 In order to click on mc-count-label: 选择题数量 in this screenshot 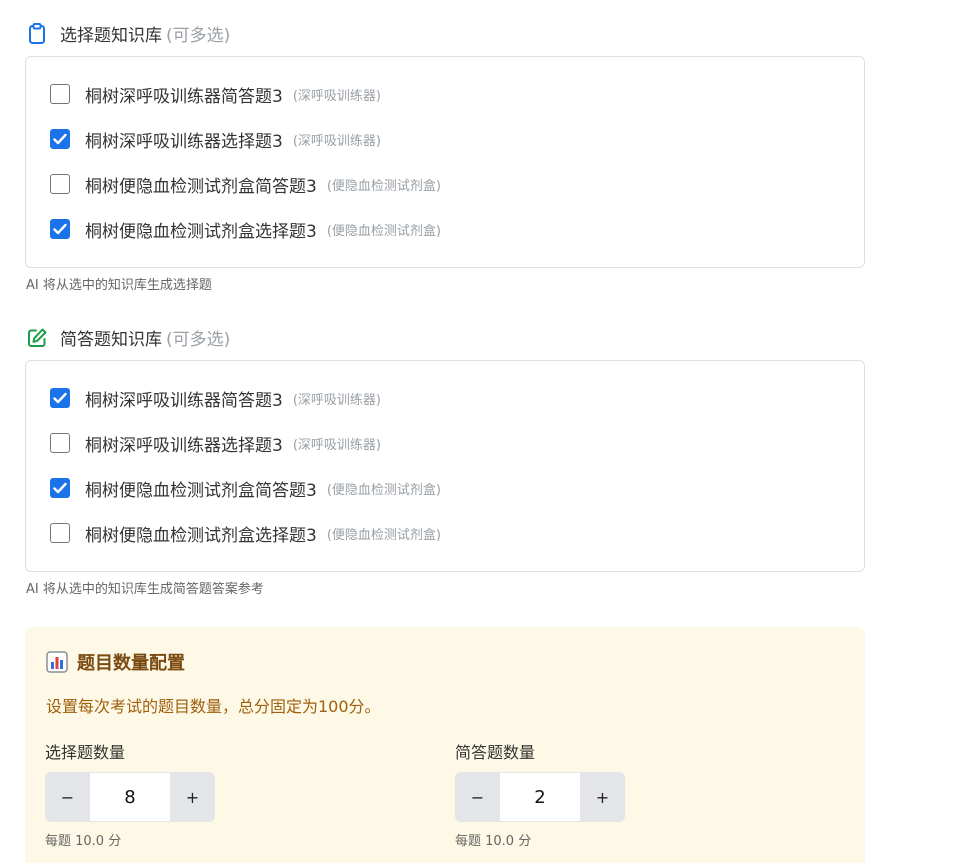, I will do `click(85, 752)`.